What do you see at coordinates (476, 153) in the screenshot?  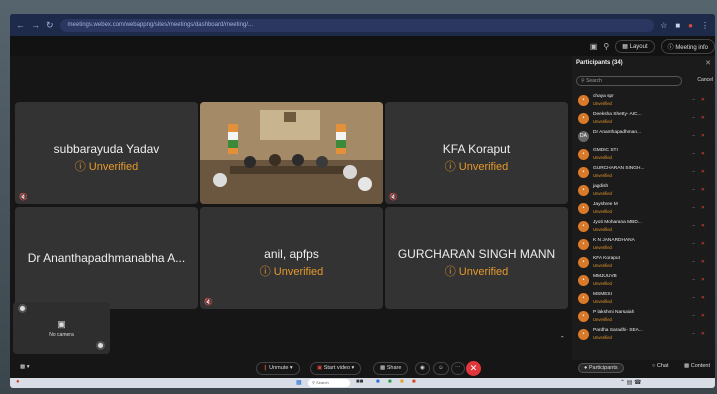 I see `video-tile: KFA Koraput ⓘ Unverified 🔇` at bounding box center [476, 153].